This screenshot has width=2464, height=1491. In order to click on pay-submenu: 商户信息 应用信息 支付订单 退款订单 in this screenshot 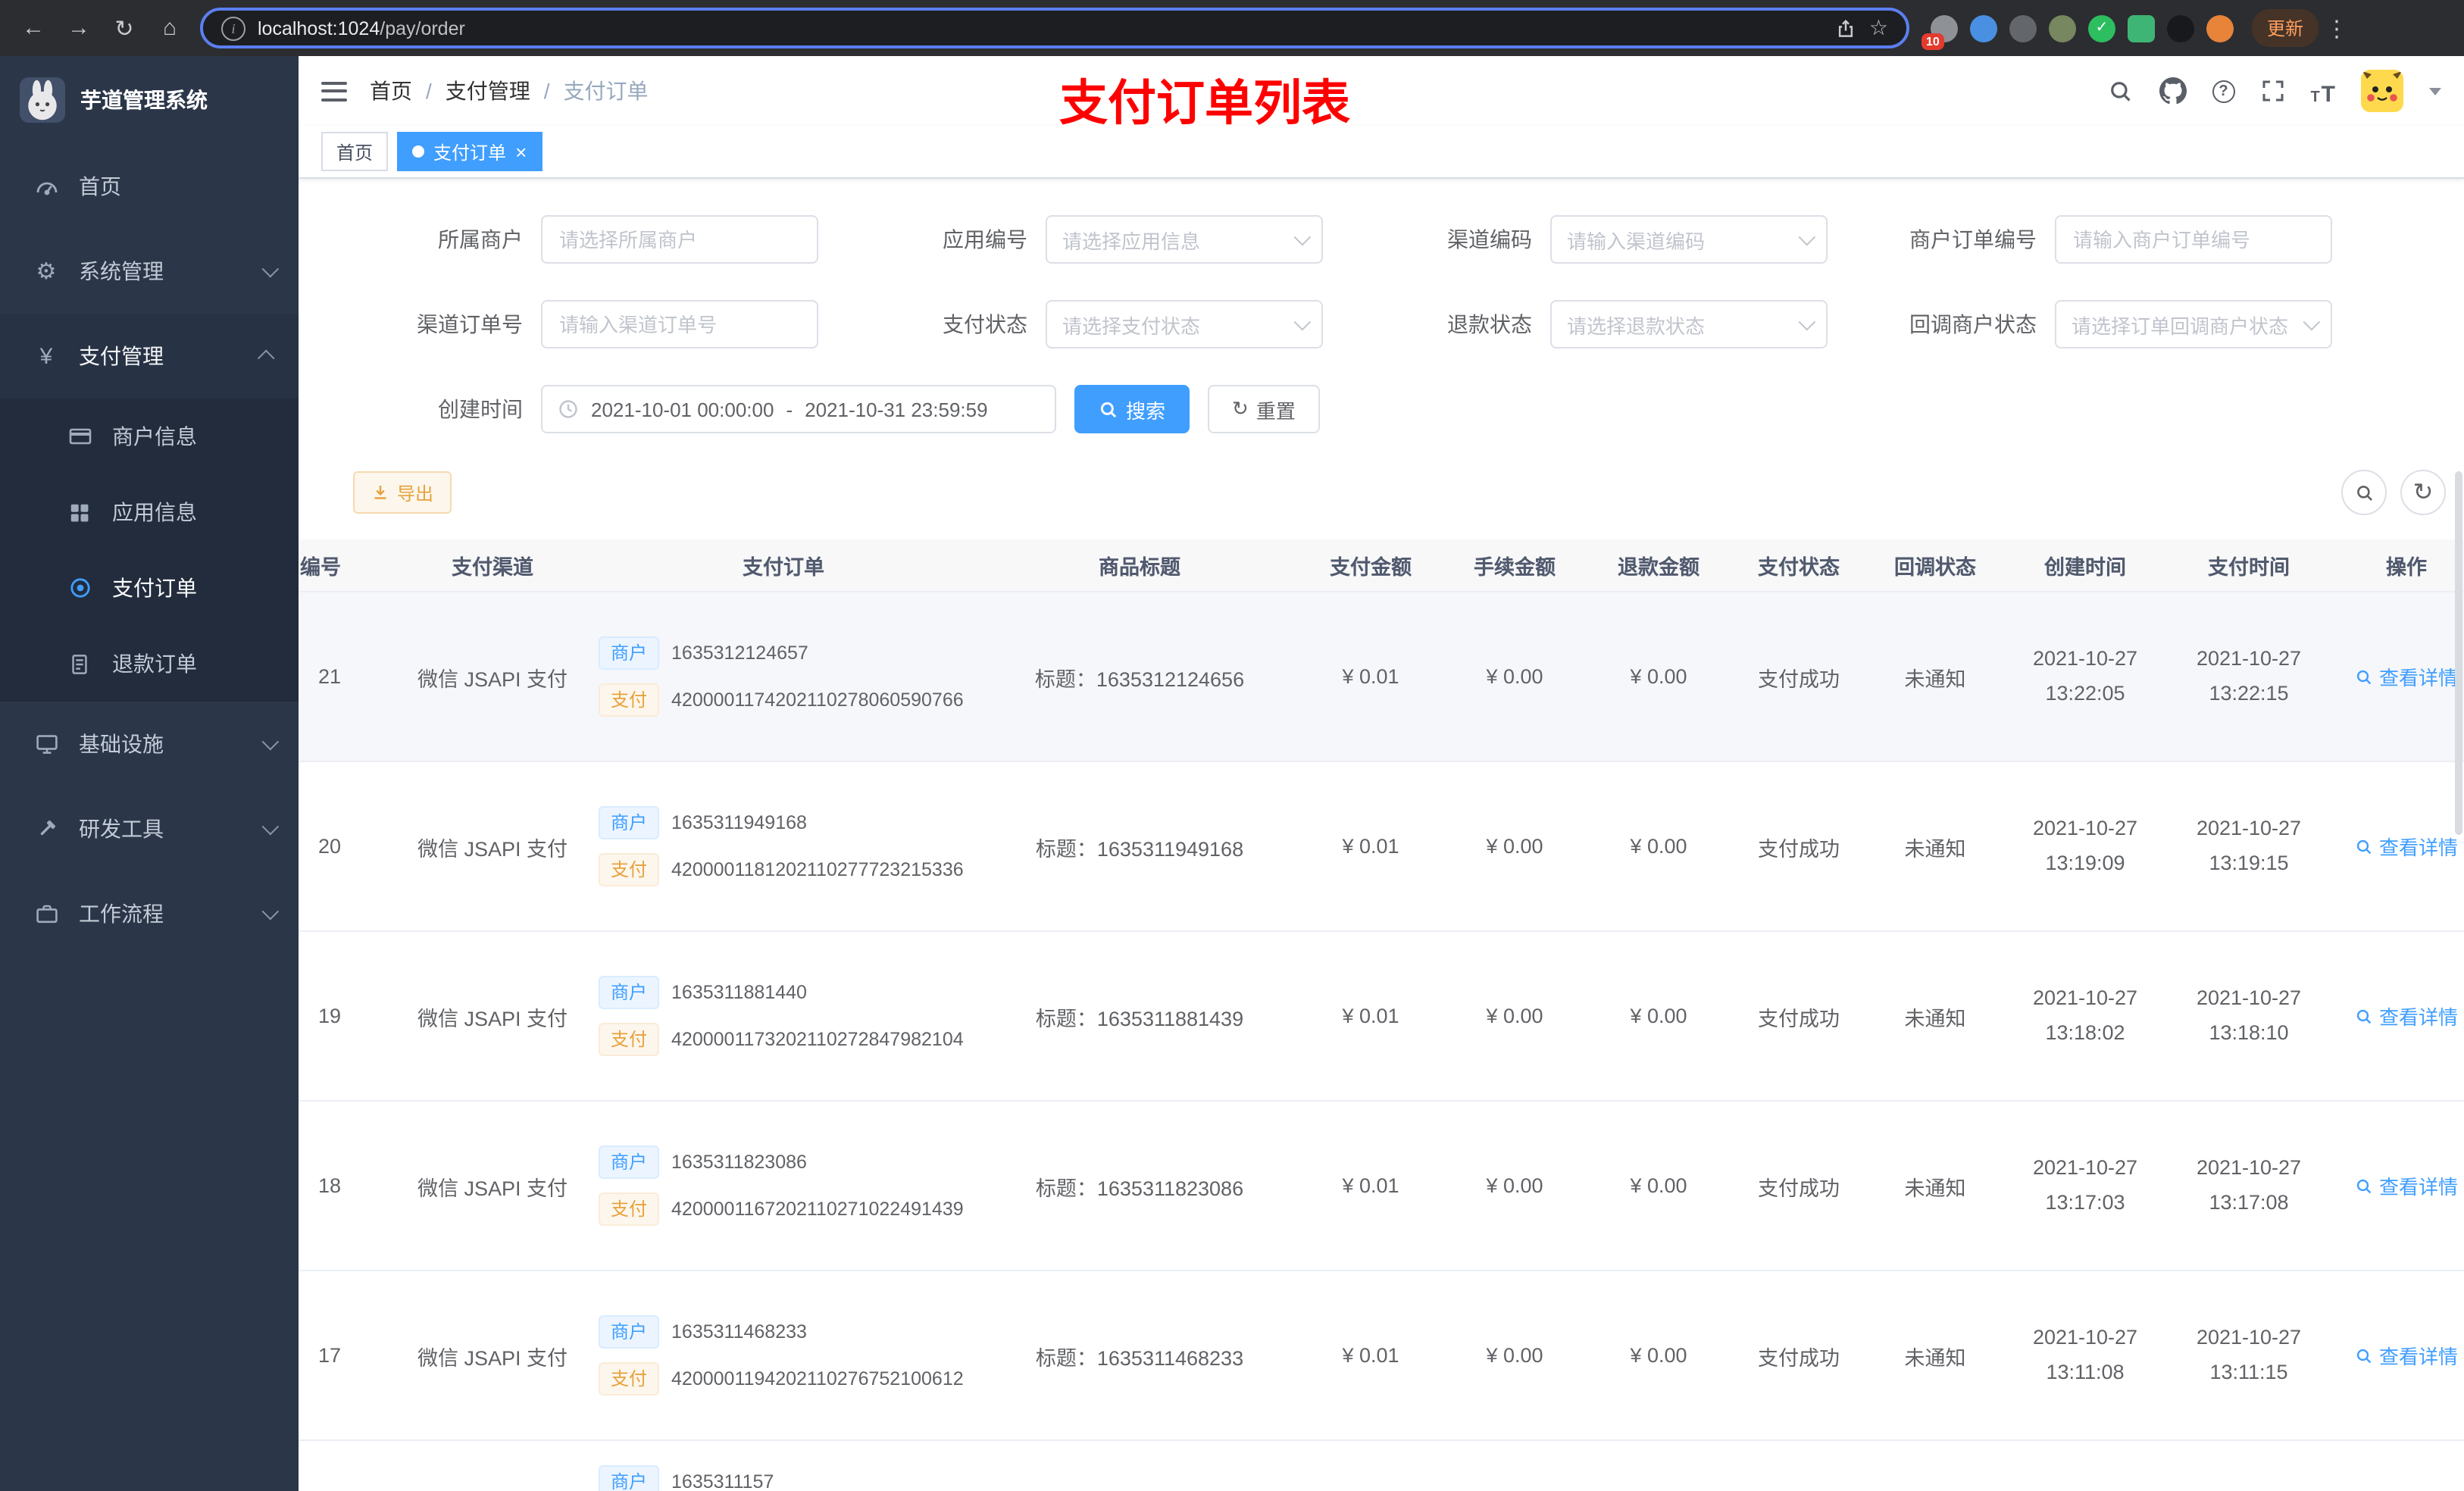, I will do `click(149, 550)`.